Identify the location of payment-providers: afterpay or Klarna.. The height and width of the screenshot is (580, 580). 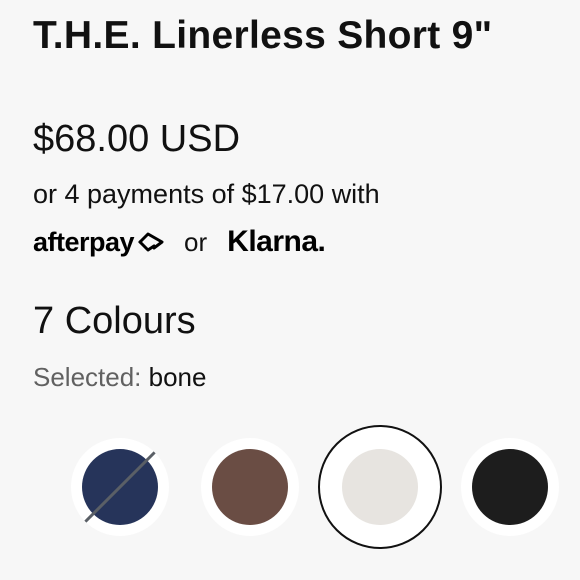
(179, 242).